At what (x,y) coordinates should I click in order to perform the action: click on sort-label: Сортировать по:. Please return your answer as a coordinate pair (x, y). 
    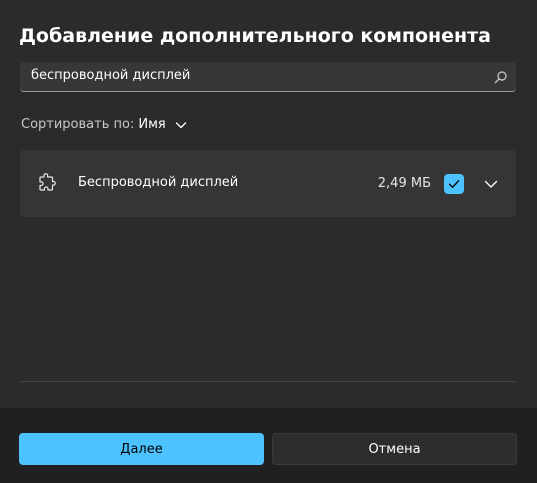
    Looking at the image, I should click on (78, 124).